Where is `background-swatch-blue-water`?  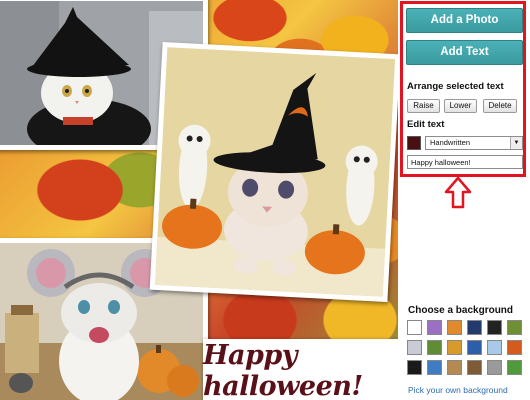 background-swatch-blue-water is located at coordinates (434, 367).